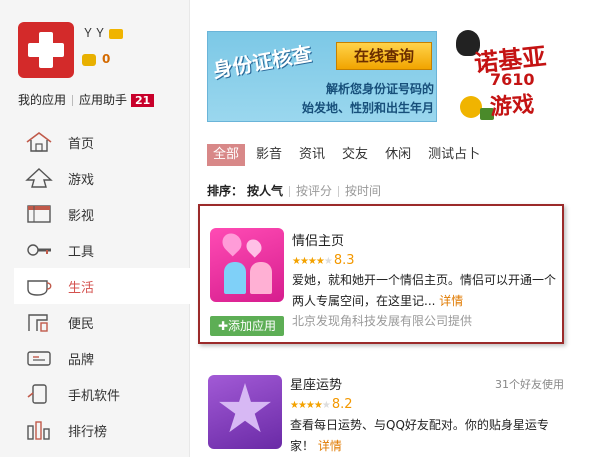 This screenshot has height=457, width=596. What do you see at coordinates (525, 70) in the screenshot?
I see `nokia-game-banner: 诺基亚 7610 游戏` at bounding box center [525, 70].